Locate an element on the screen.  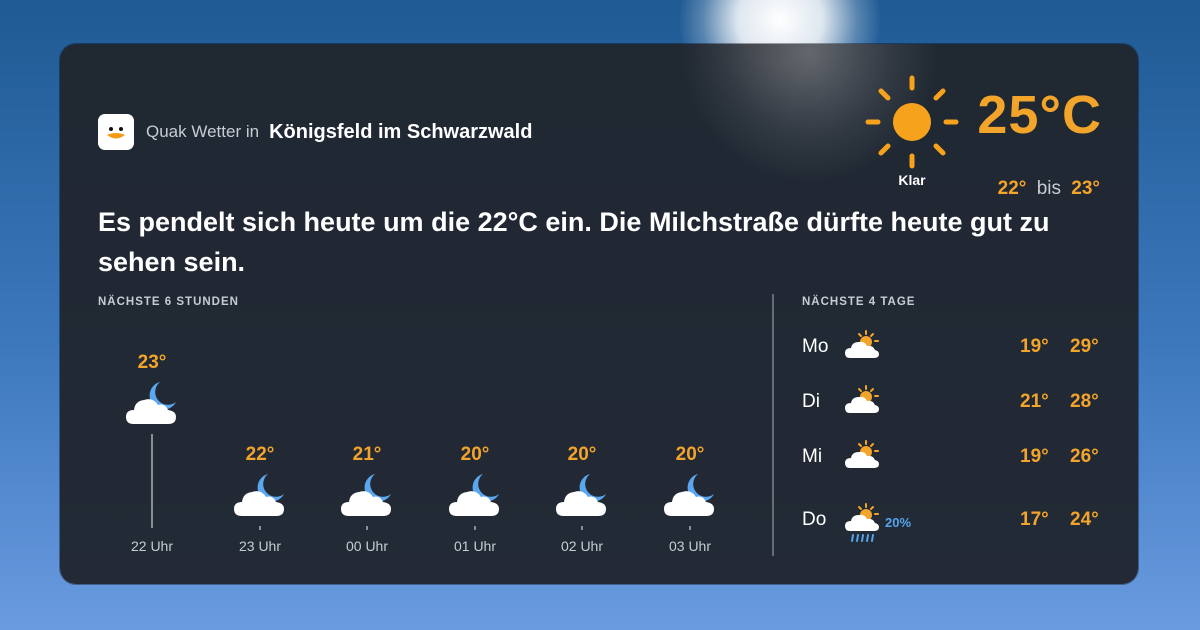
duck-logo-icon is located at coordinates (116, 132).